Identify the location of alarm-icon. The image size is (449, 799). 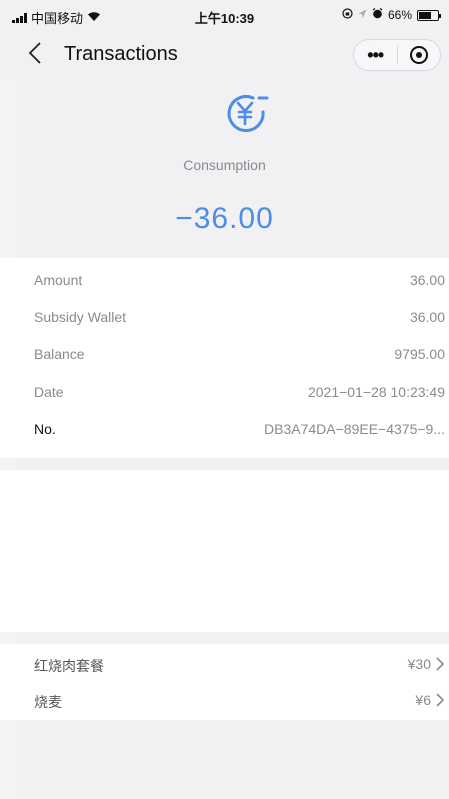
(377, 15).